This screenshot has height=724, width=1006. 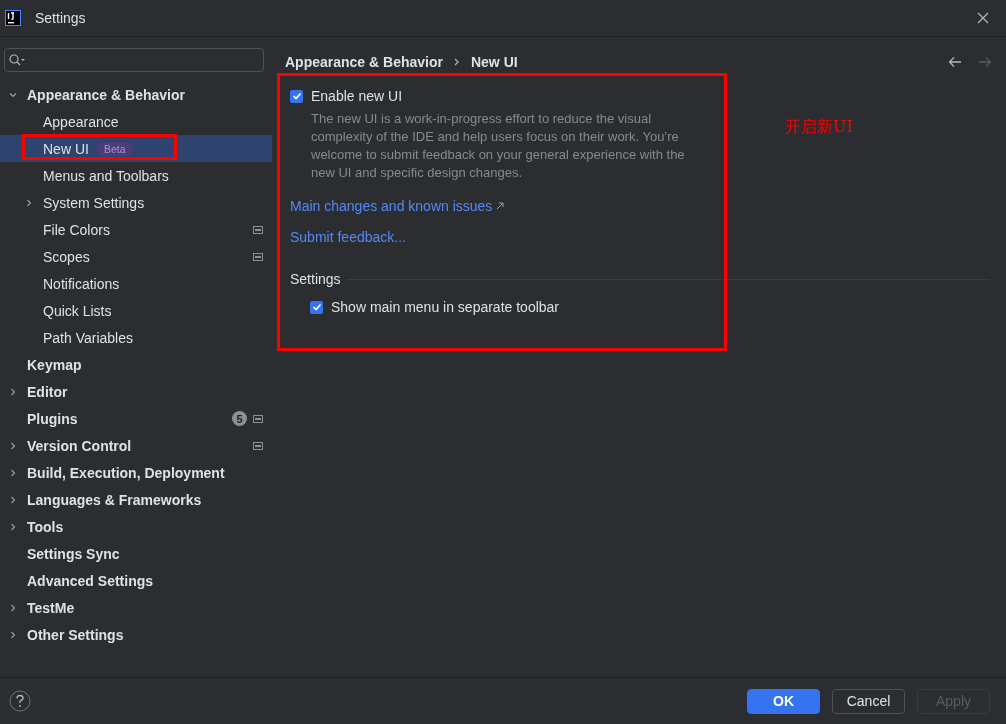 I want to click on close-icon, so click(x=983, y=18).